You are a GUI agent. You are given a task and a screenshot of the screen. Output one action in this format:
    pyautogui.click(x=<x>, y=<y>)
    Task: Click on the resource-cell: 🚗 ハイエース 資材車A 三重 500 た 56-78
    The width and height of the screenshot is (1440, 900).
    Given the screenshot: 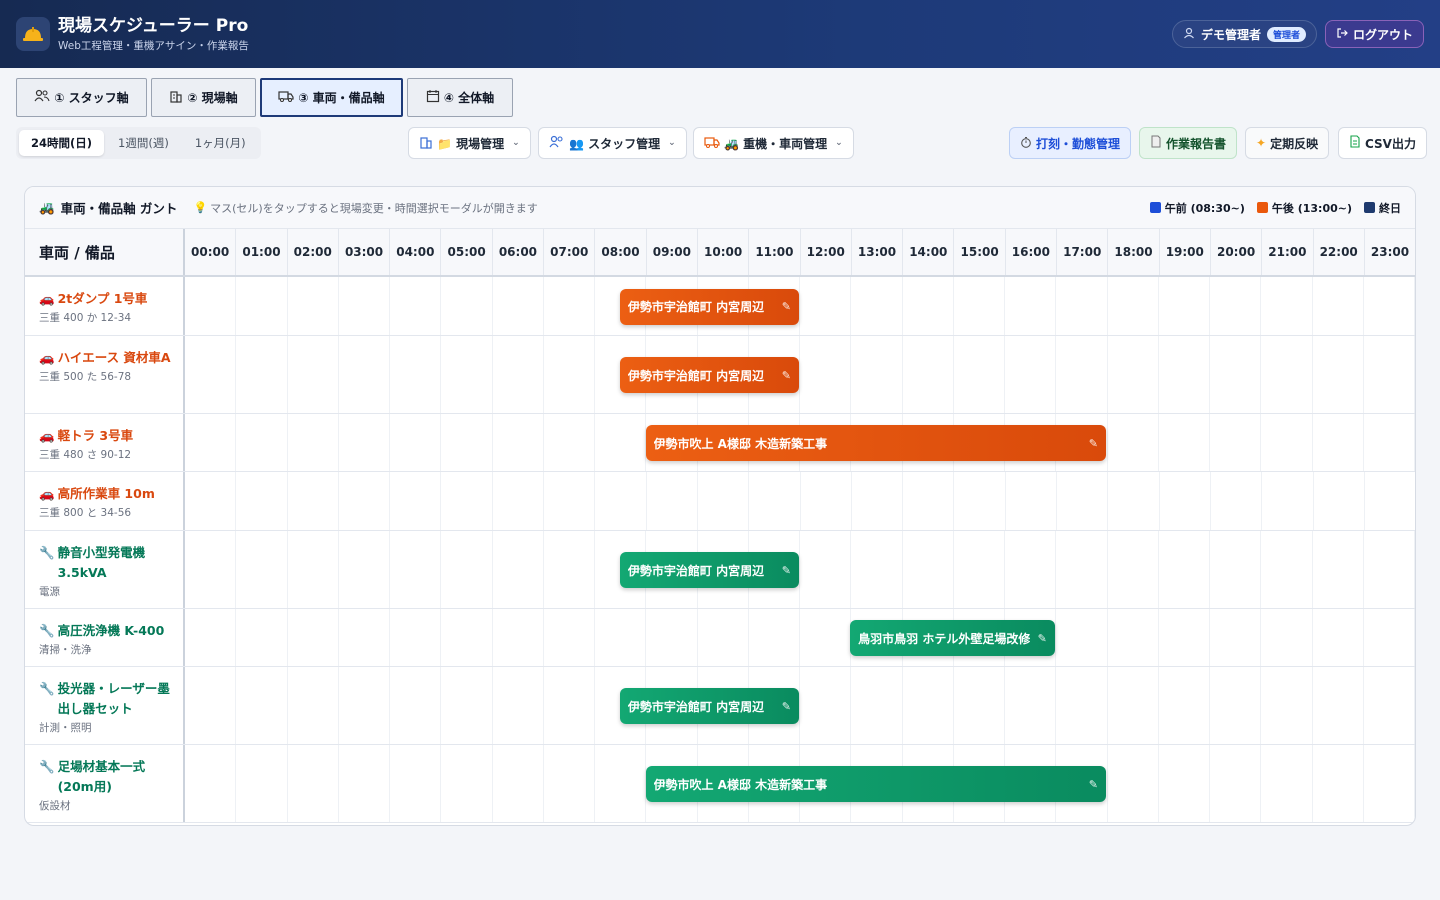 What is the action you would take?
    pyautogui.click(x=105, y=374)
    